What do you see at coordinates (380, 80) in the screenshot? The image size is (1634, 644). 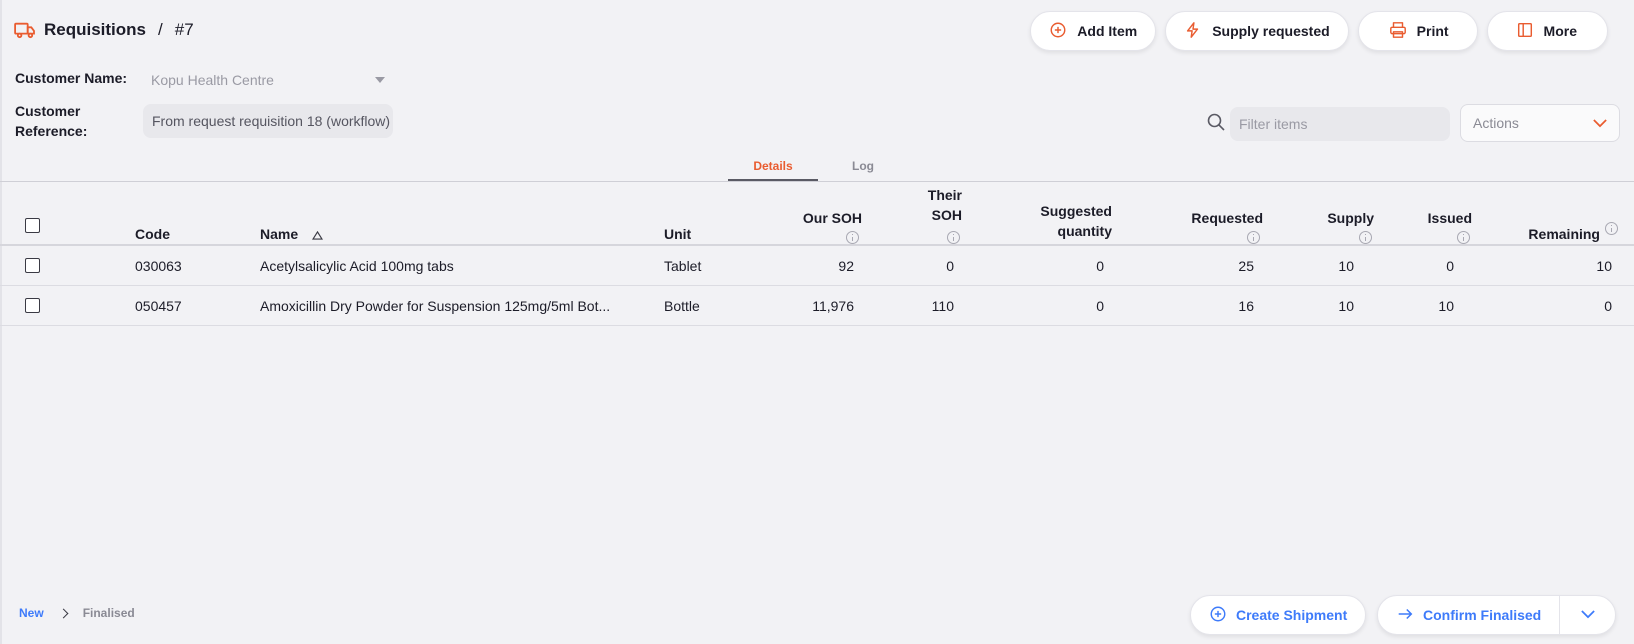 I see `dropdown-arrow-icon` at bounding box center [380, 80].